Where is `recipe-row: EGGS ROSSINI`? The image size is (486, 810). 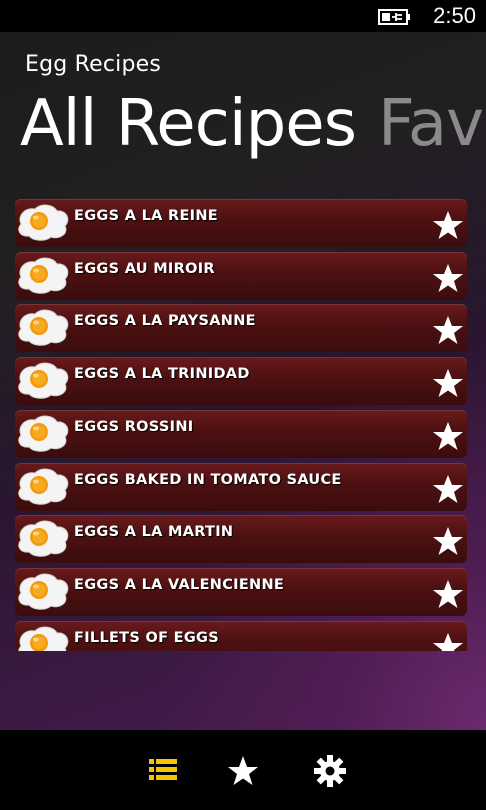
recipe-row: EGGS ROSSINI is located at coordinates (241, 434).